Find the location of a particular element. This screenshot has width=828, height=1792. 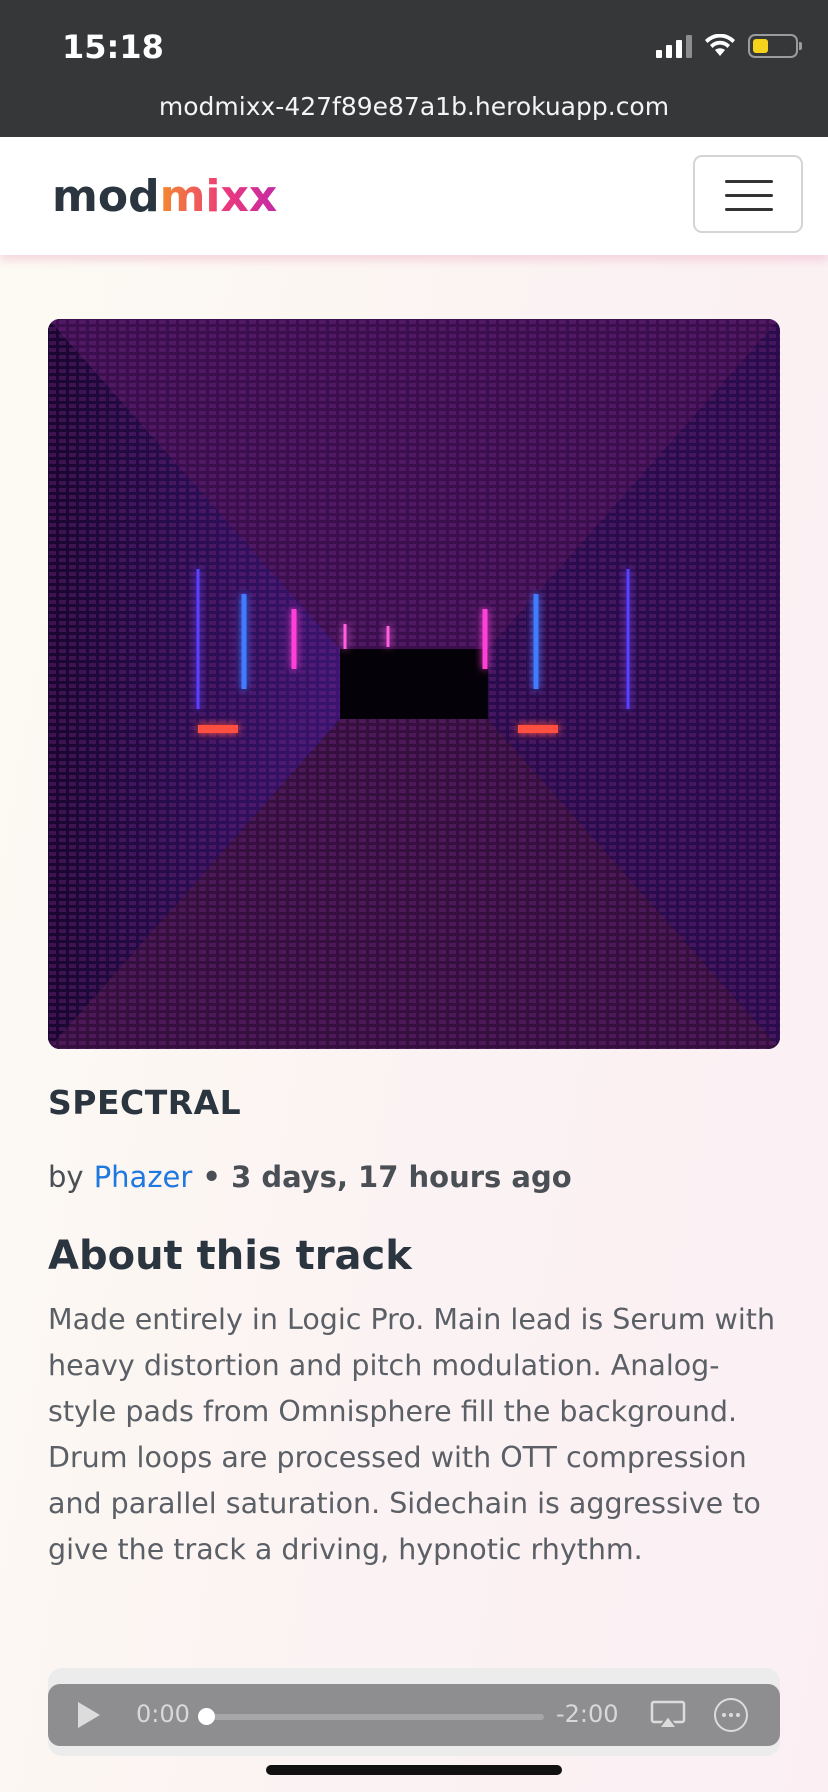

battery-icon is located at coordinates (775, 46).